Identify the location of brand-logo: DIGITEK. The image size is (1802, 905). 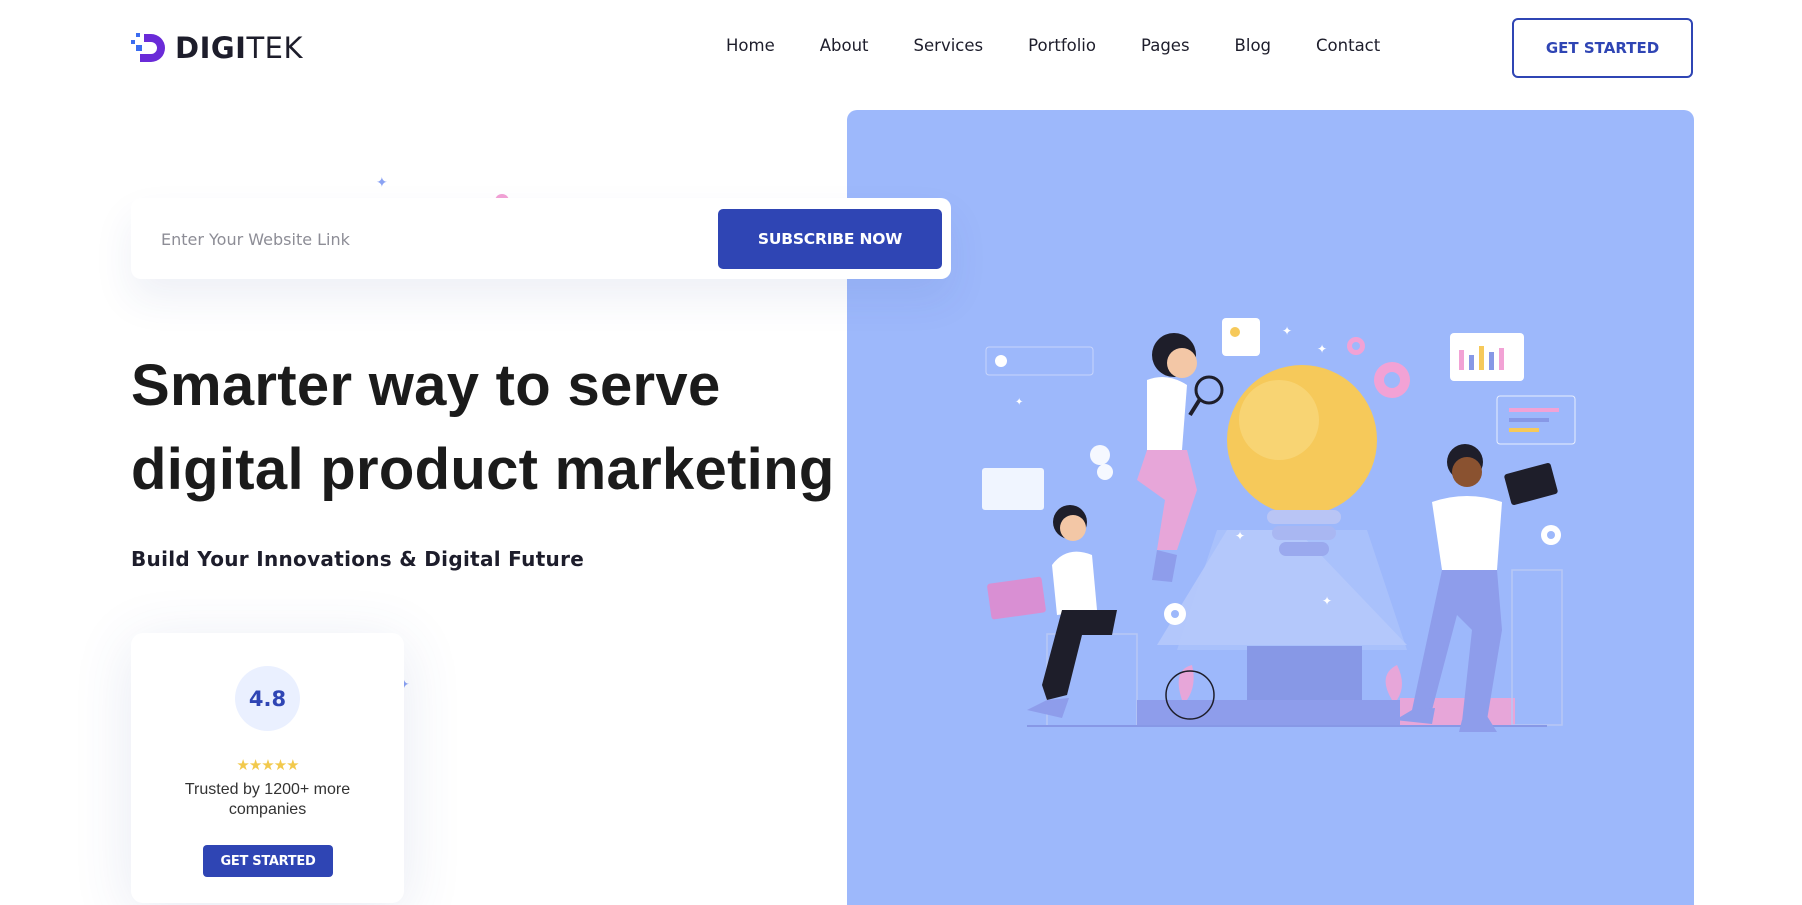
(217, 48).